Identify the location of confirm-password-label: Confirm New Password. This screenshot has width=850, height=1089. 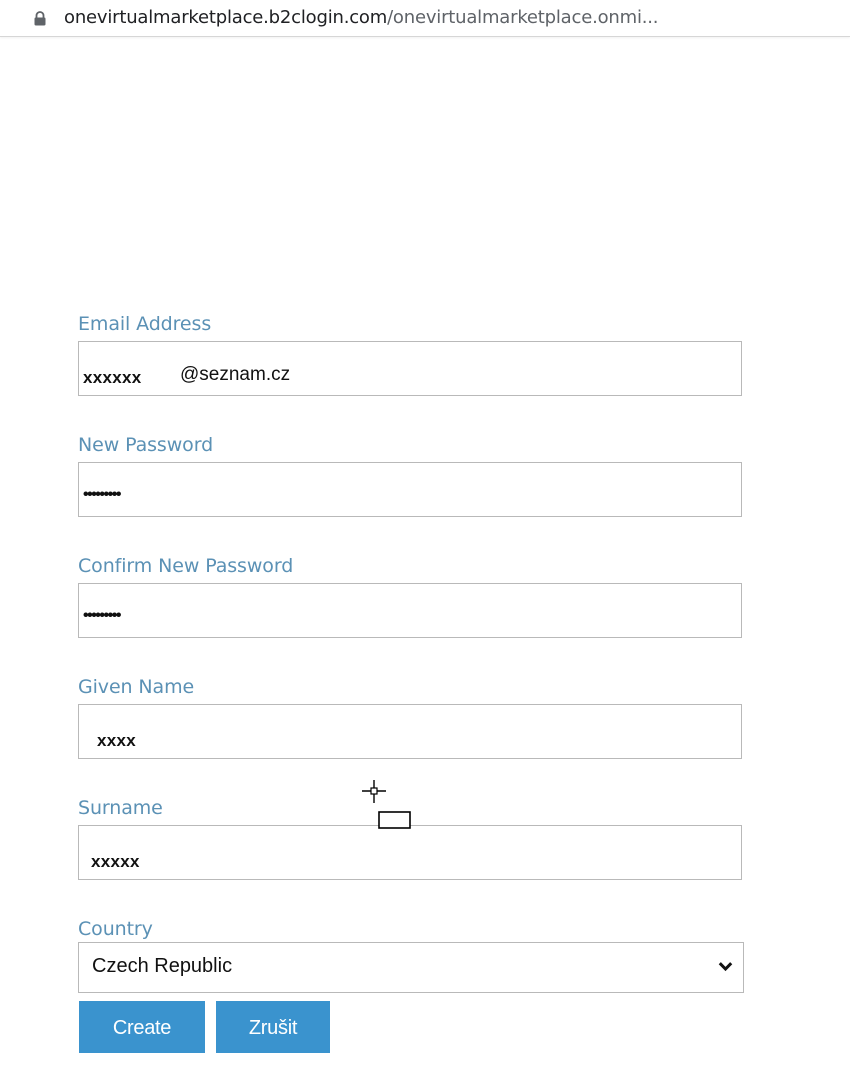
(186, 566).